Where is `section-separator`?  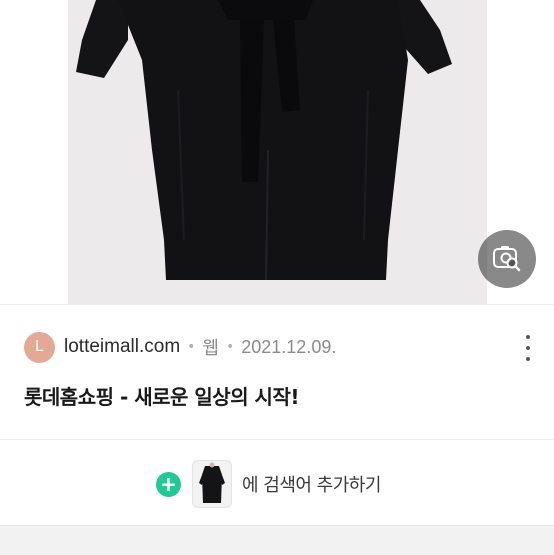 section-separator is located at coordinates (277, 540).